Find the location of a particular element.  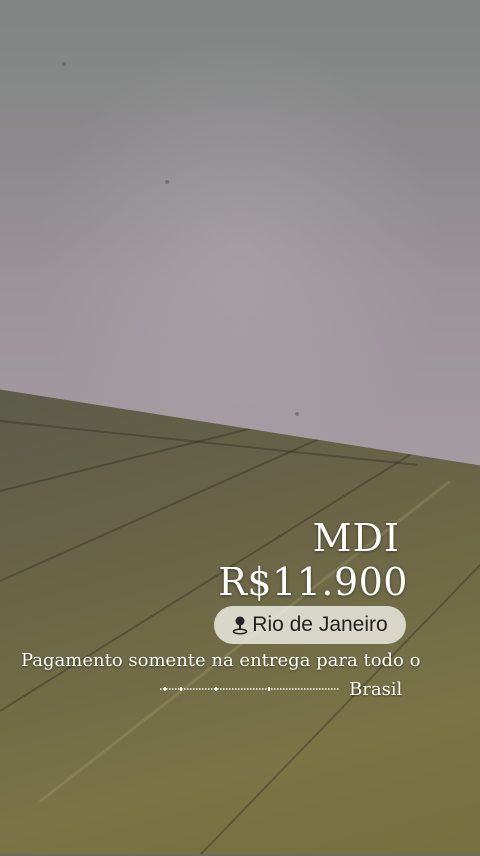

location-tag: Rio de Janeiro is located at coordinates (310, 625).